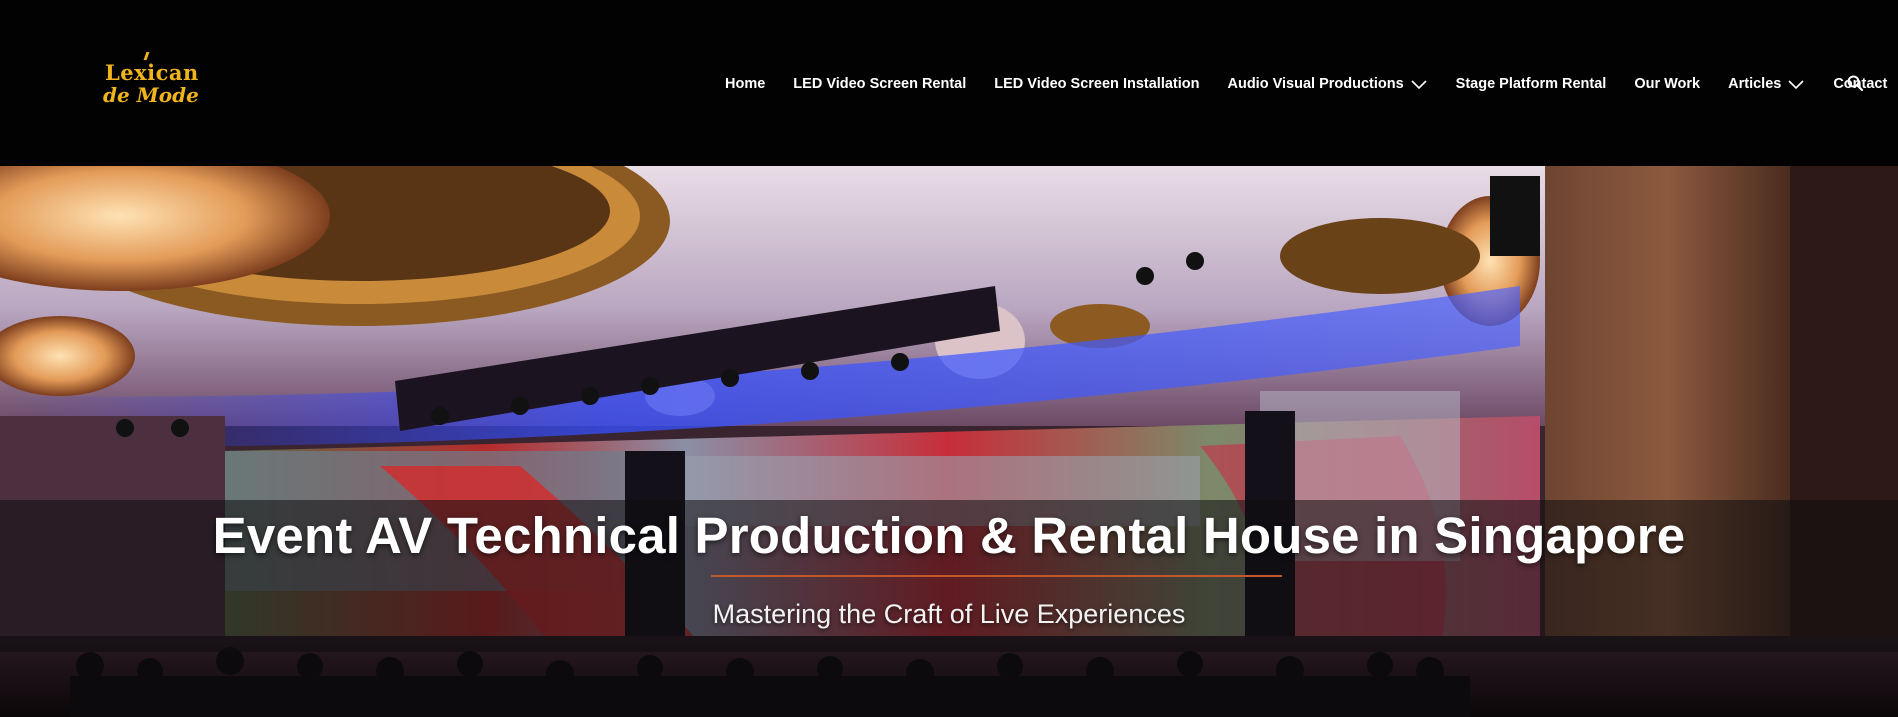 This screenshot has width=1898, height=717. I want to click on nav-item-label: LED Video Screen Rental, so click(880, 84).